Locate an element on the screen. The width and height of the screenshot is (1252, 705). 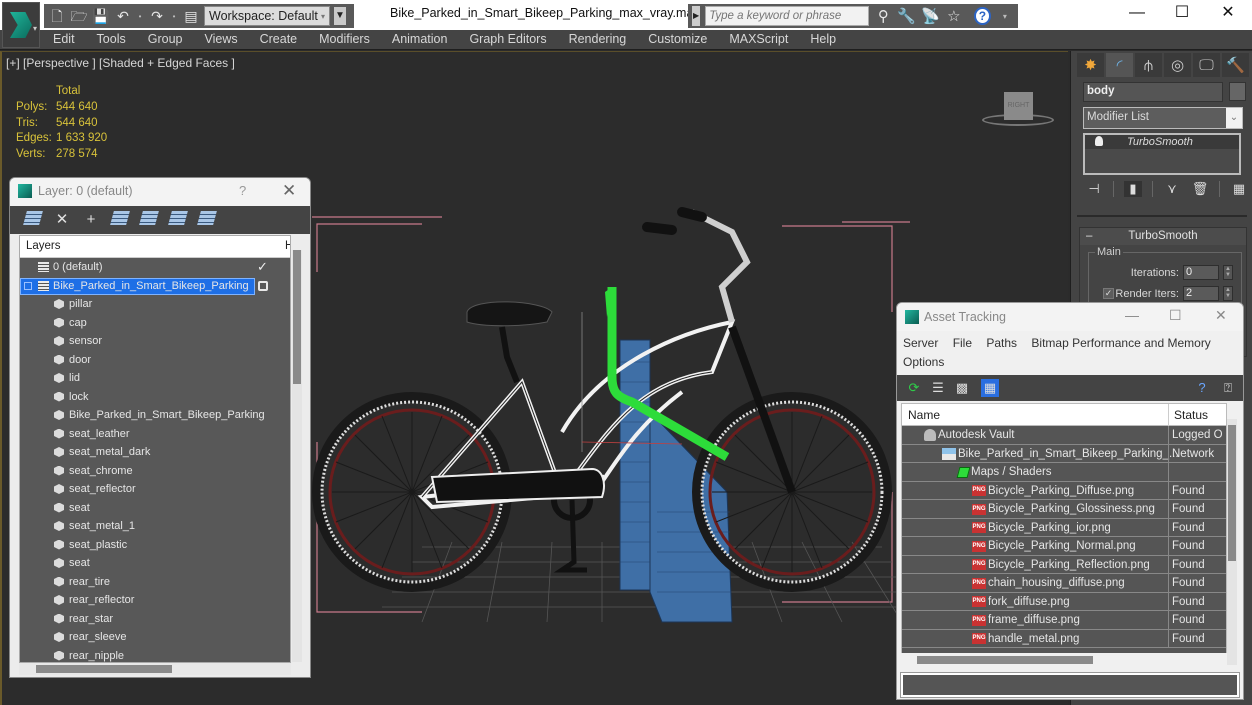
help-button: ? is located at coordinates (242, 190).